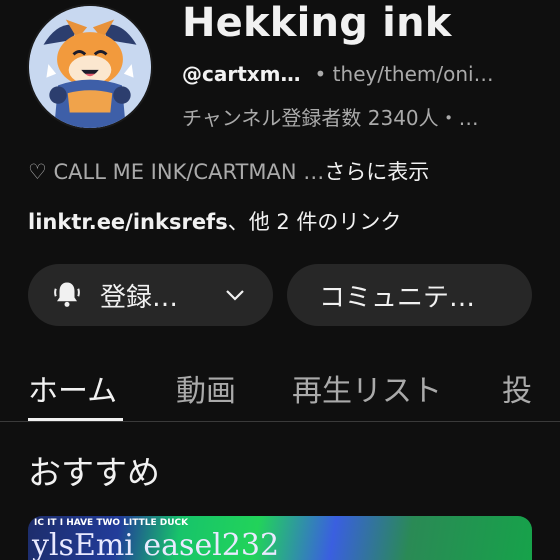 This screenshot has width=560, height=560. What do you see at coordinates (235, 295) in the screenshot?
I see `chevron-down-icon` at bounding box center [235, 295].